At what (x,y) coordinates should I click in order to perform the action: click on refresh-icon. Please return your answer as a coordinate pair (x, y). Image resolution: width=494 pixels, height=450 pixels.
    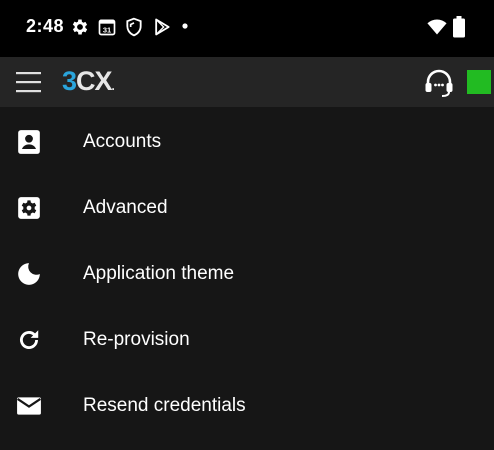
    Looking at the image, I should click on (29, 340).